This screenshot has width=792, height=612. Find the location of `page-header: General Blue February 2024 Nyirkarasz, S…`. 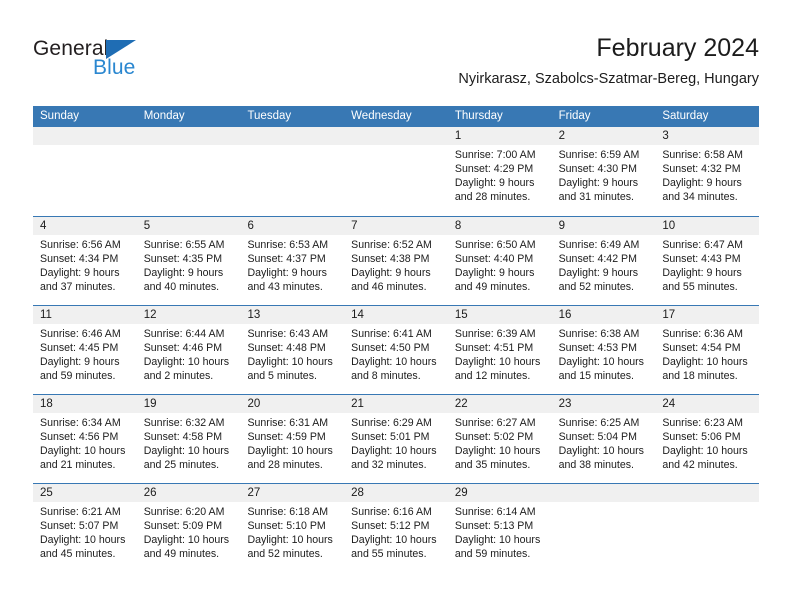

page-header: General Blue February 2024 Nyirkarasz, S… is located at coordinates (396, 67).